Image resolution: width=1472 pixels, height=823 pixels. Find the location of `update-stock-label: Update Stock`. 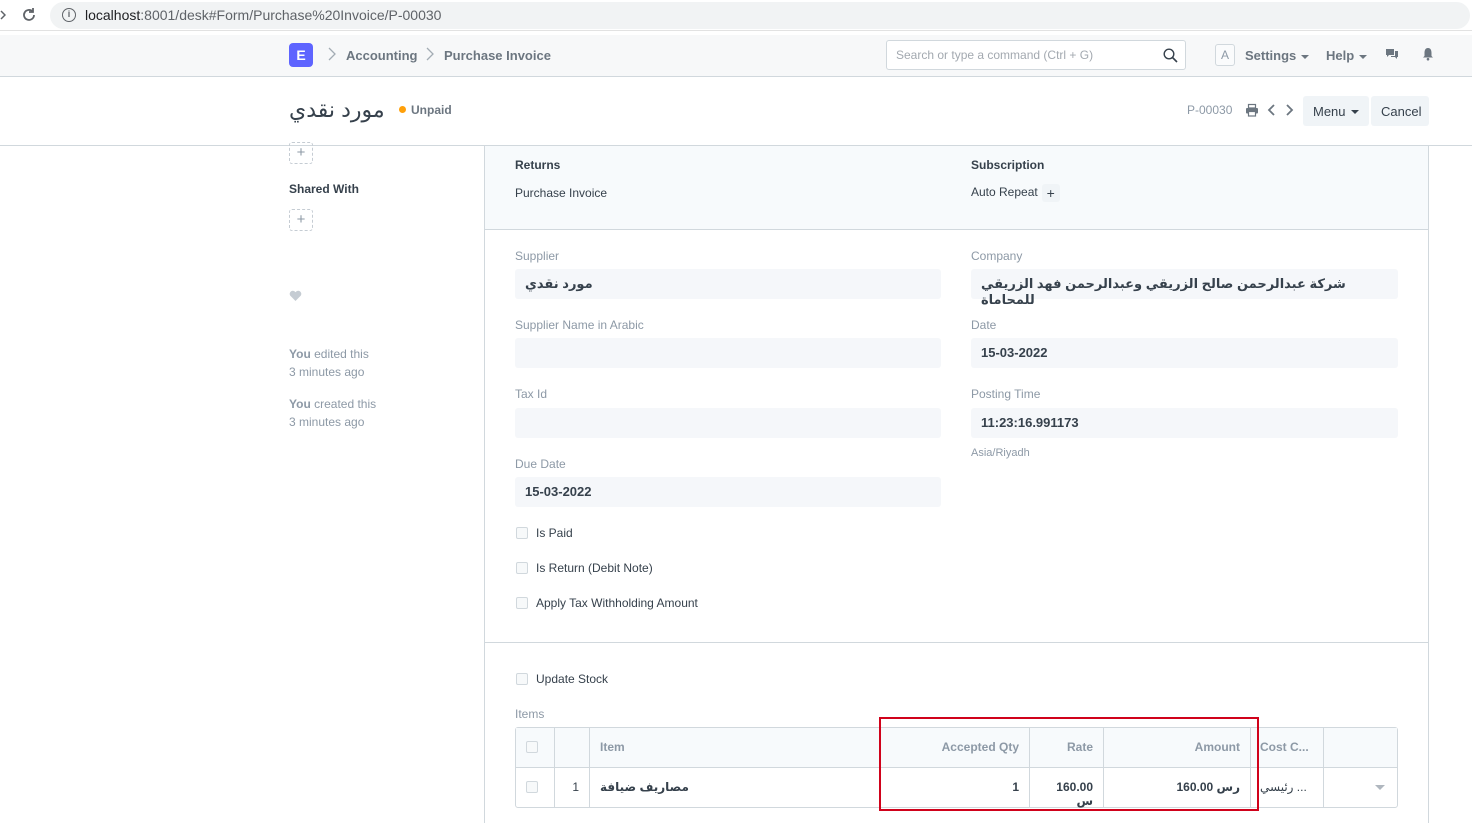

update-stock-label: Update Stock is located at coordinates (572, 679).